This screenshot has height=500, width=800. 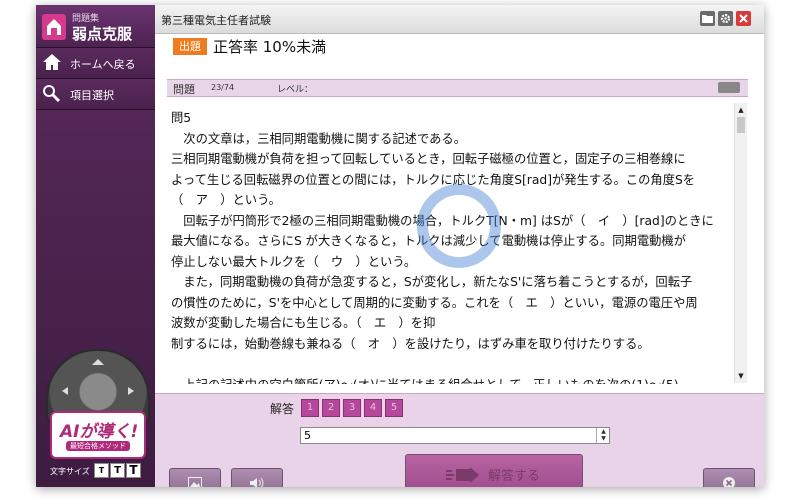 I want to click on submit-answer-button: 解答する, so click(x=494, y=470).